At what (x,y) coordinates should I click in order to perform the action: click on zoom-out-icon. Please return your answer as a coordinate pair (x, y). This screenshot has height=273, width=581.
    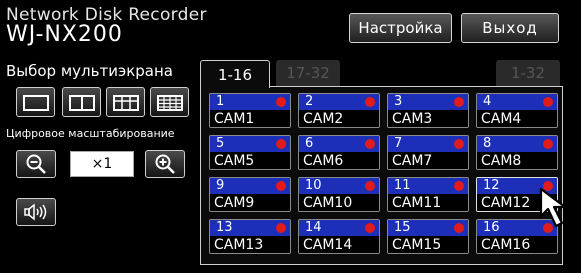
    Looking at the image, I should click on (36, 164).